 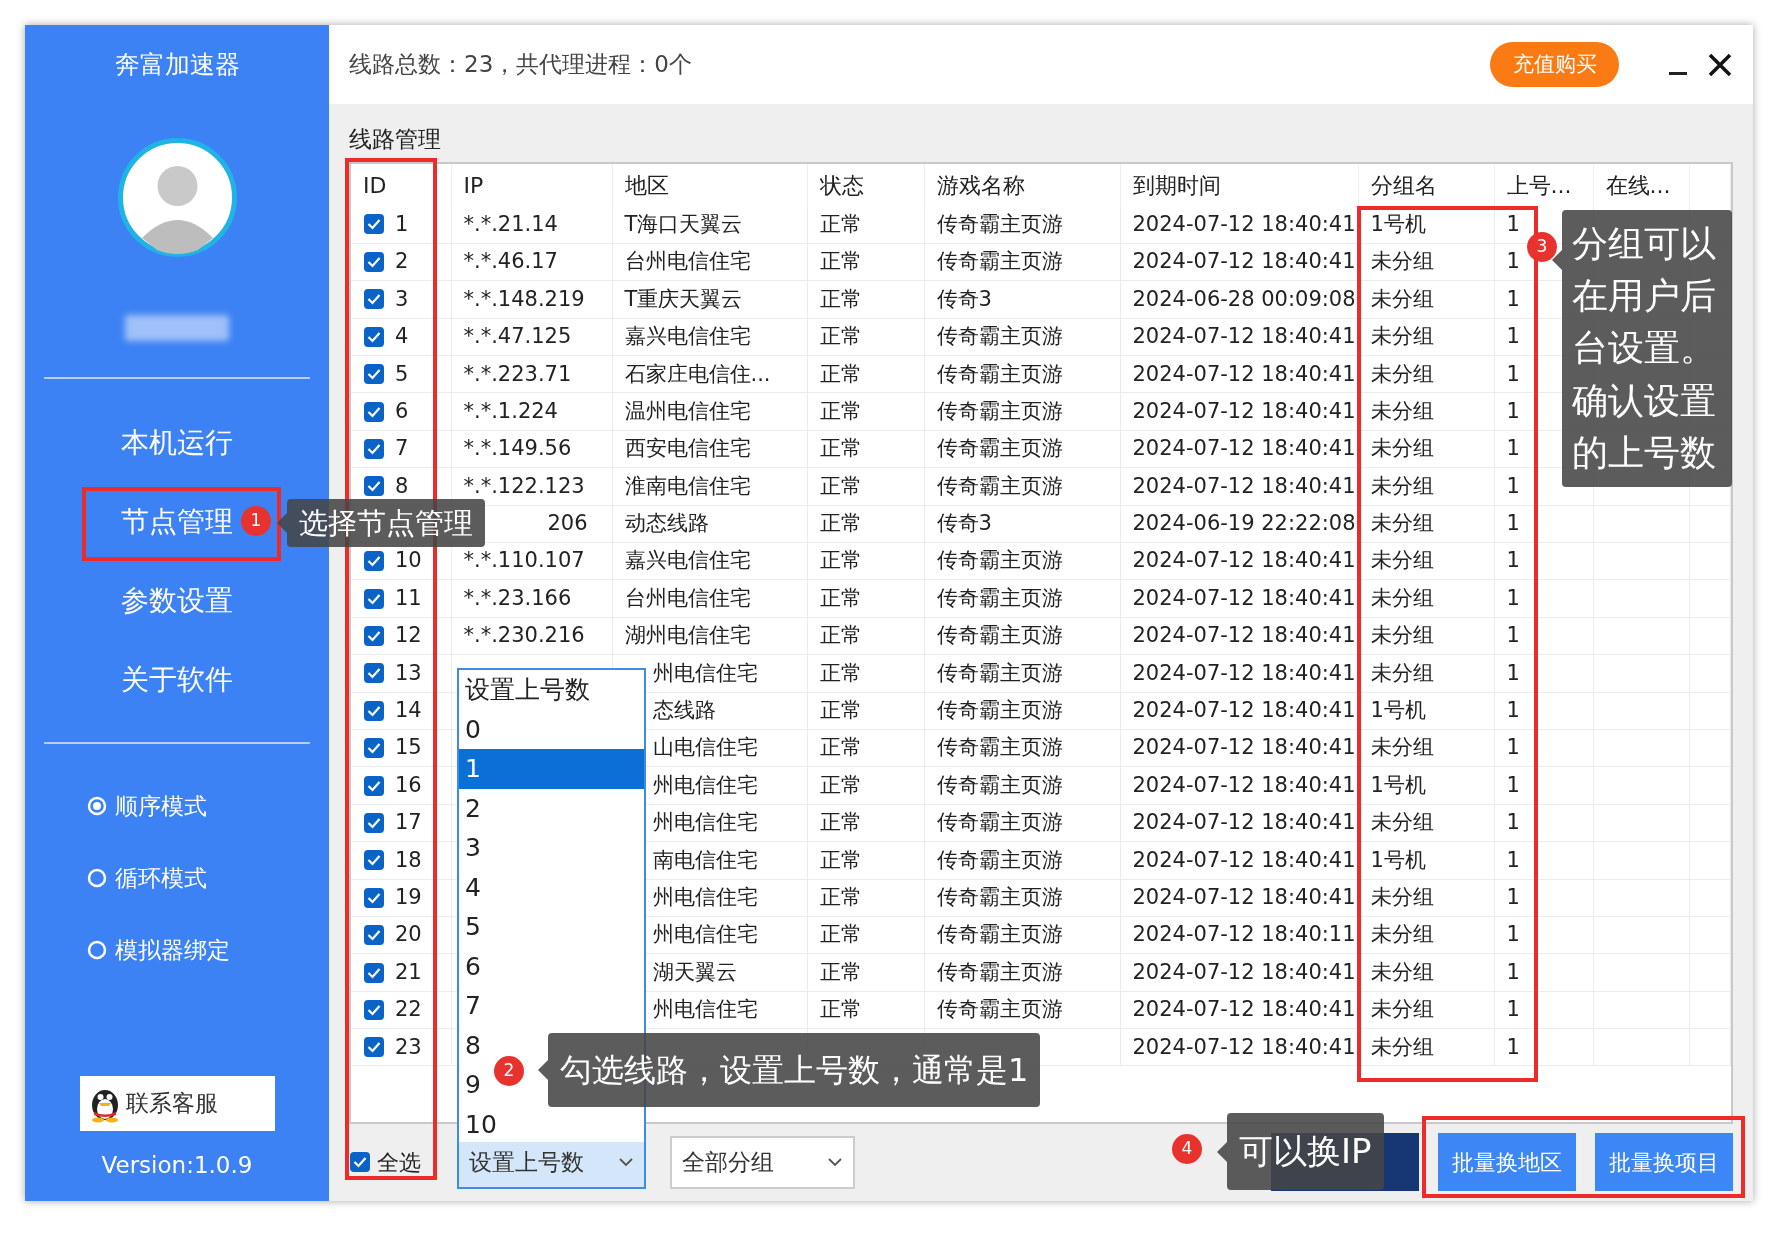 What do you see at coordinates (172, 950) in the screenshot?
I see `radio-label: 模拟器绑定` at bounding box center [172, 950].